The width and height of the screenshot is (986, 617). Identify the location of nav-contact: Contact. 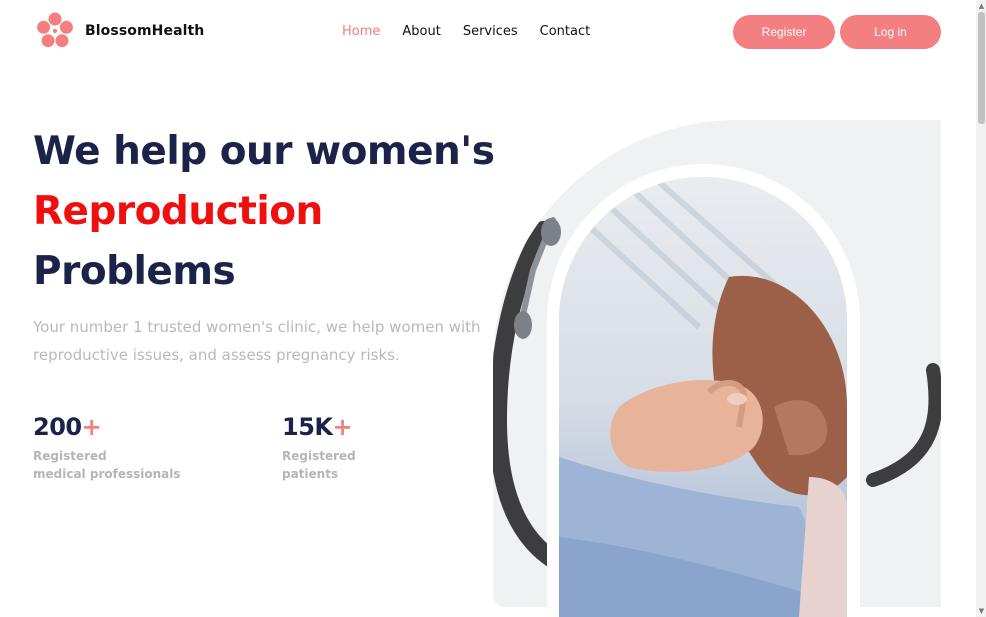
(565, 31).